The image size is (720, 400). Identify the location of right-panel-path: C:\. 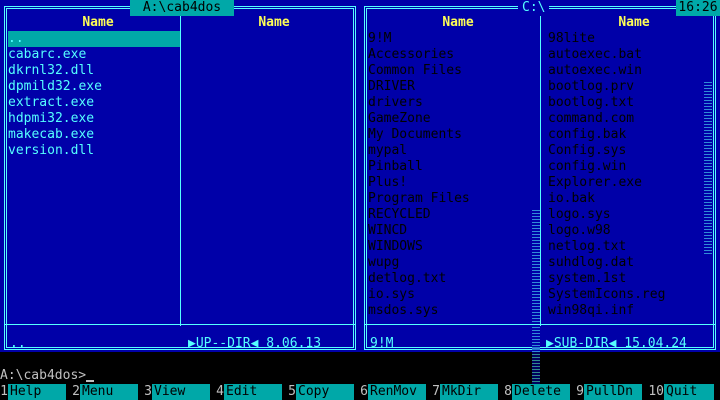
(534, 8).